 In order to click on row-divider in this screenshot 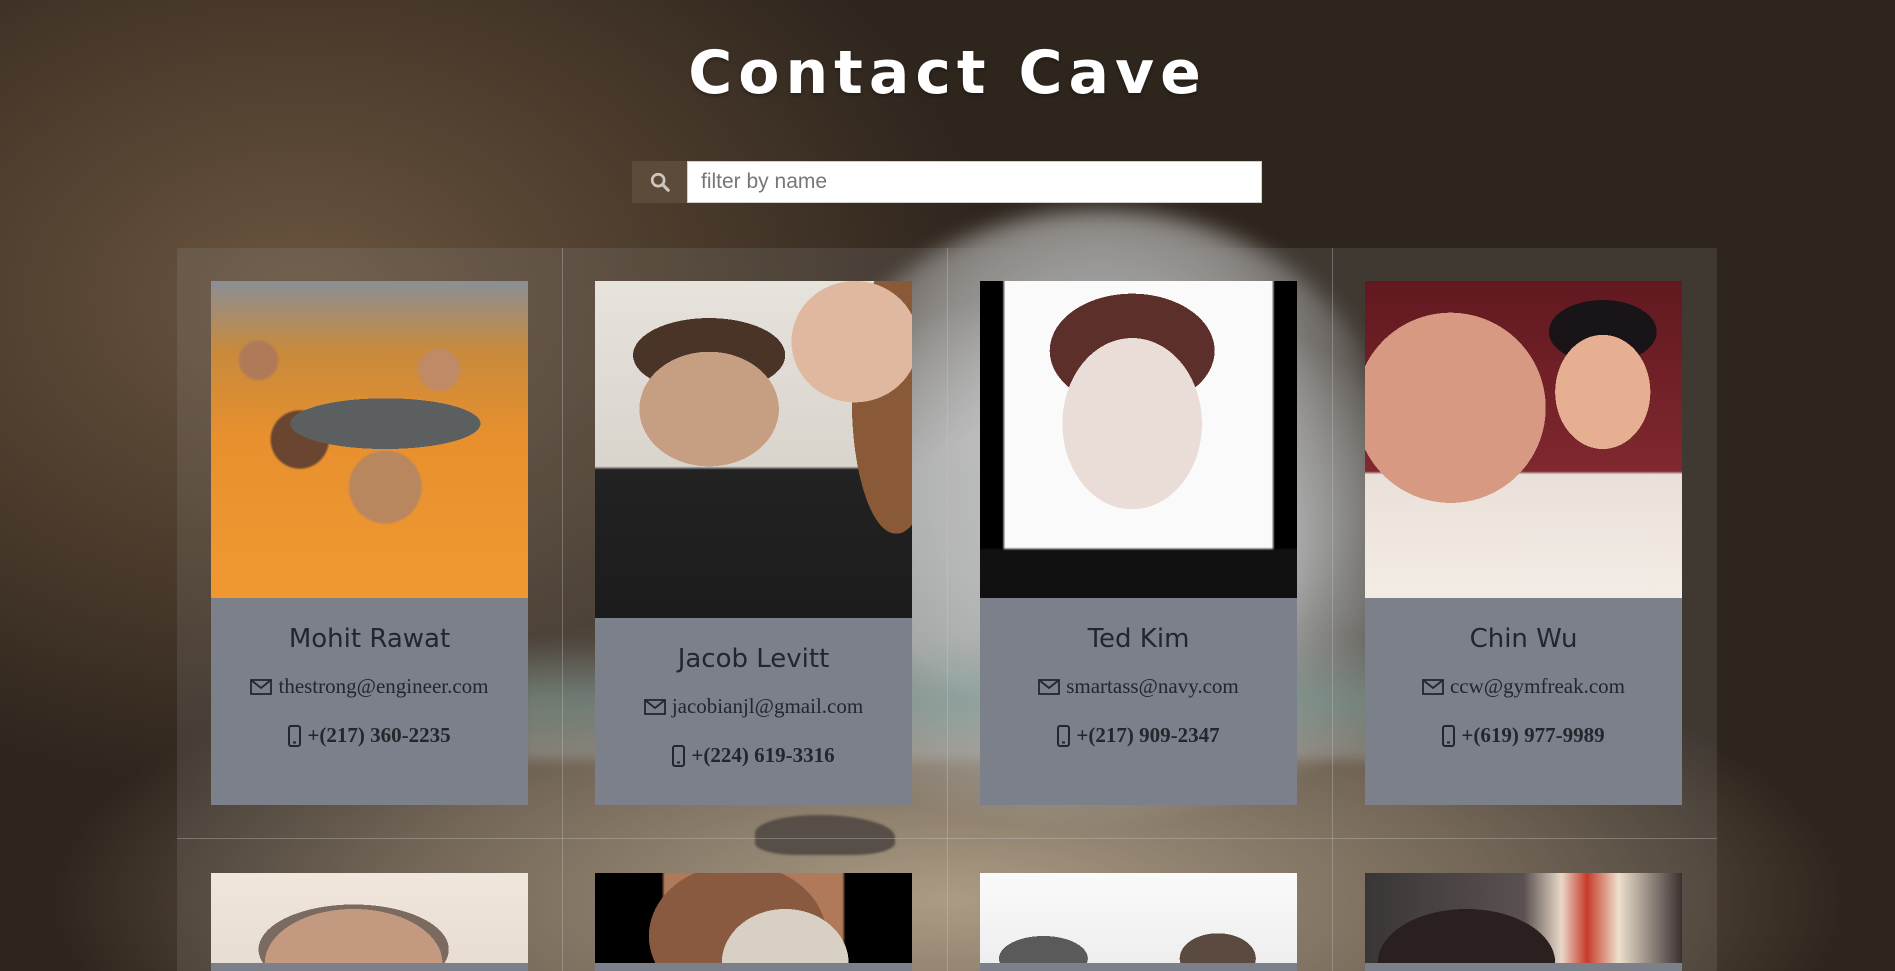, I will do `click(947, 838)`.